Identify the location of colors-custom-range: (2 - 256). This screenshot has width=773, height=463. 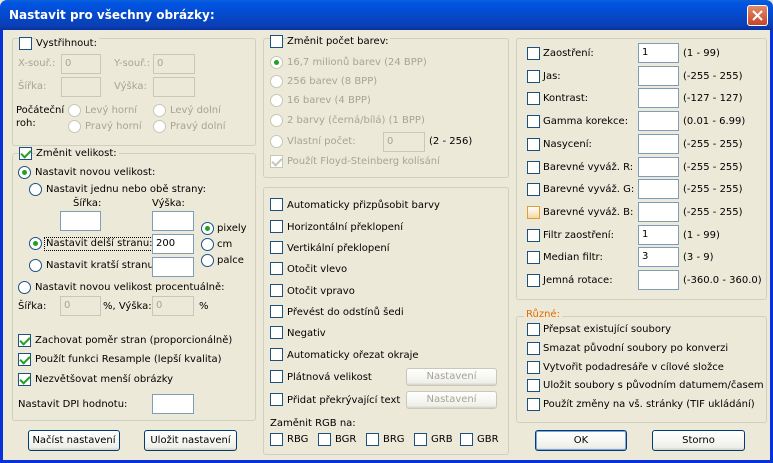
(451, 141).